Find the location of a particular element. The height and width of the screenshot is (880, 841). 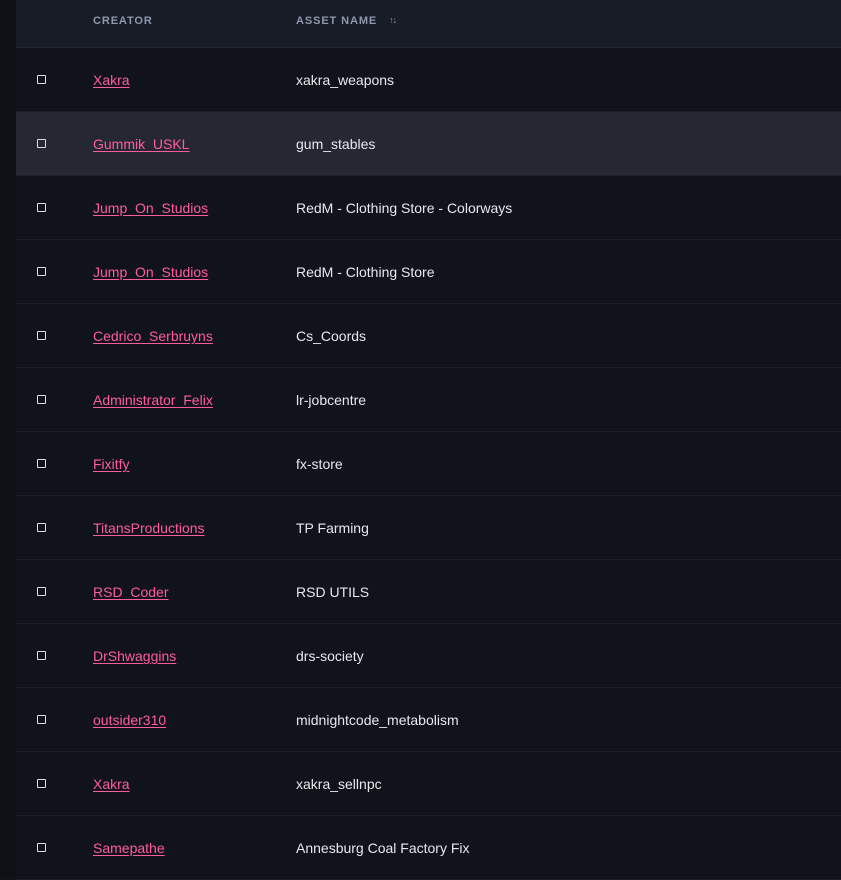

table-row: outsider310 midnightcode_metabolism is located at coordinates (428, 720).